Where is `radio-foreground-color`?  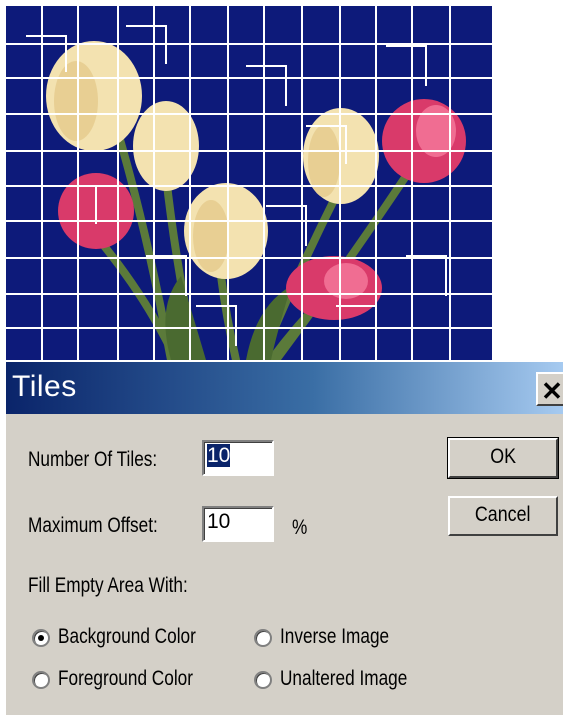 radio-foreground-color is located at coordinates (41, 680).